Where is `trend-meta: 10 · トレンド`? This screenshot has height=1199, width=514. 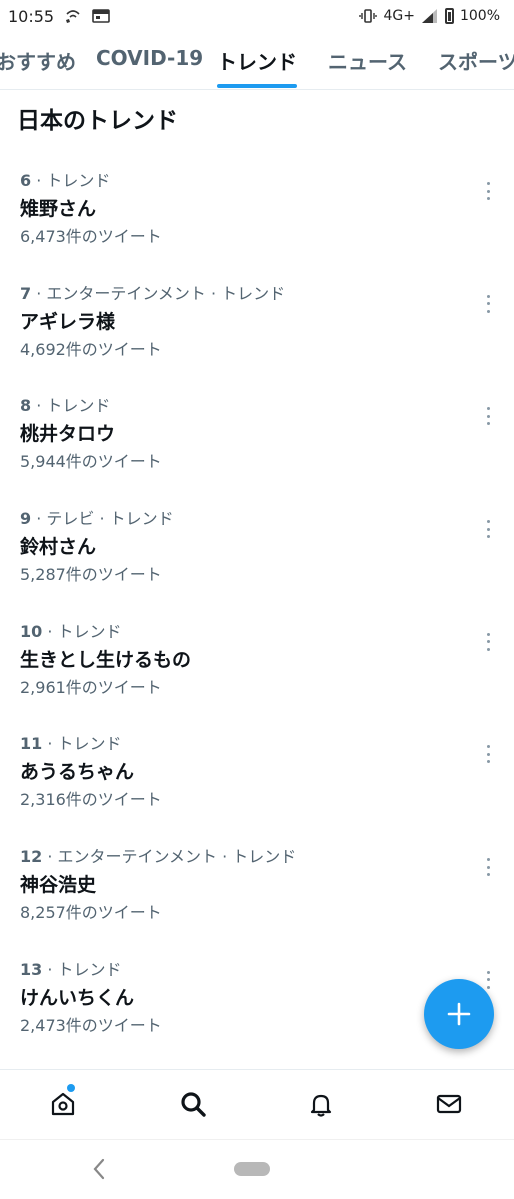
trend-meta: 10 · トレンド is located at coordinates (71, 631).